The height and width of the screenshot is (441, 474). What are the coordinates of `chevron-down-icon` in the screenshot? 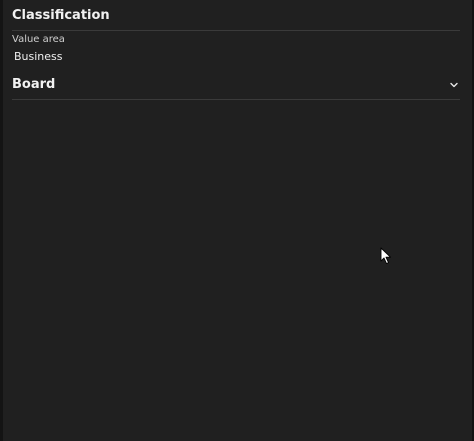 It's located at (454, 85).